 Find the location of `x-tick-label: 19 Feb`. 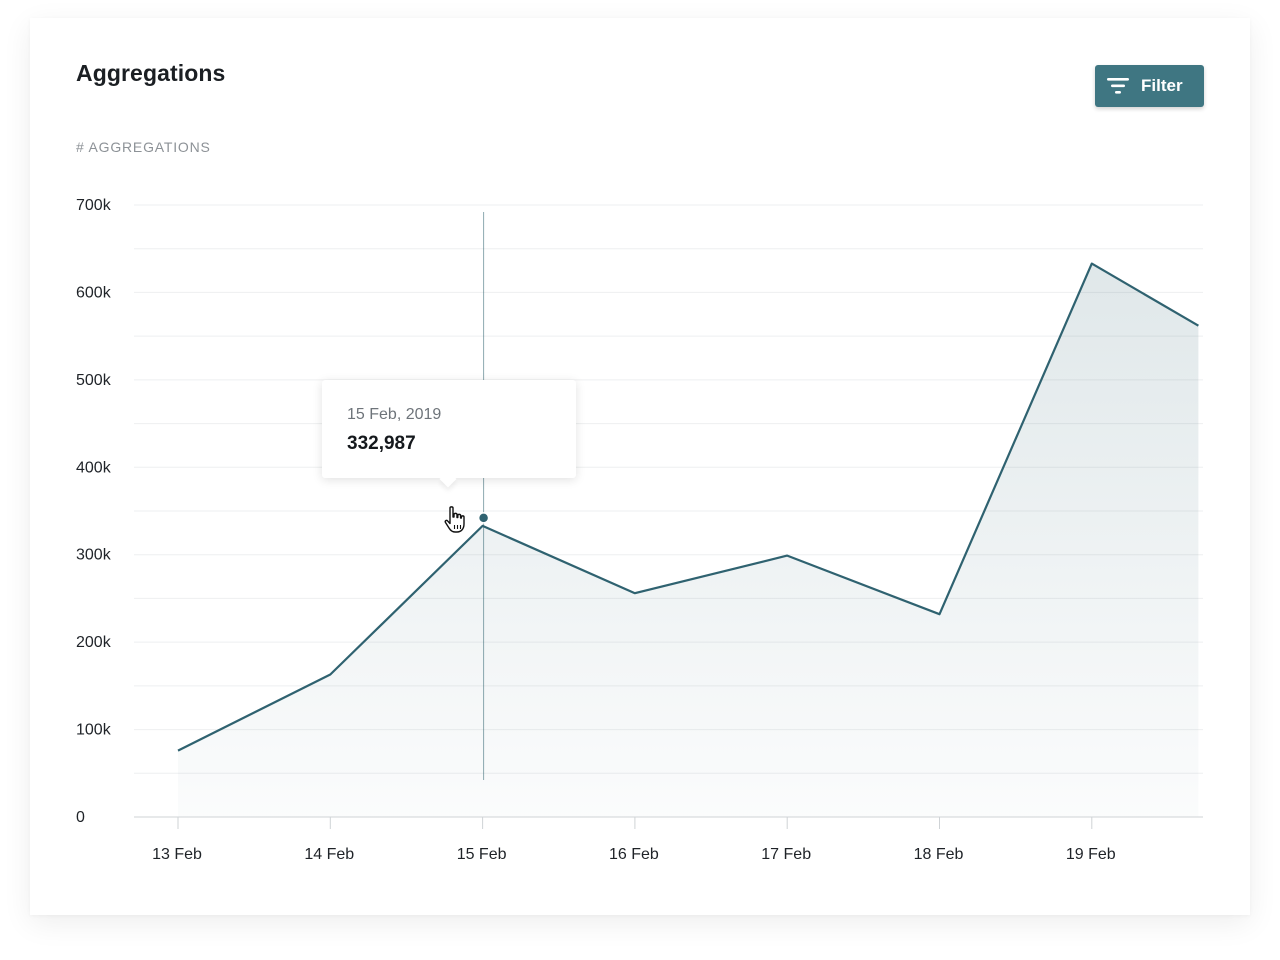

x-tick-label: 19 Feb is located at coordinates (1091, 854).